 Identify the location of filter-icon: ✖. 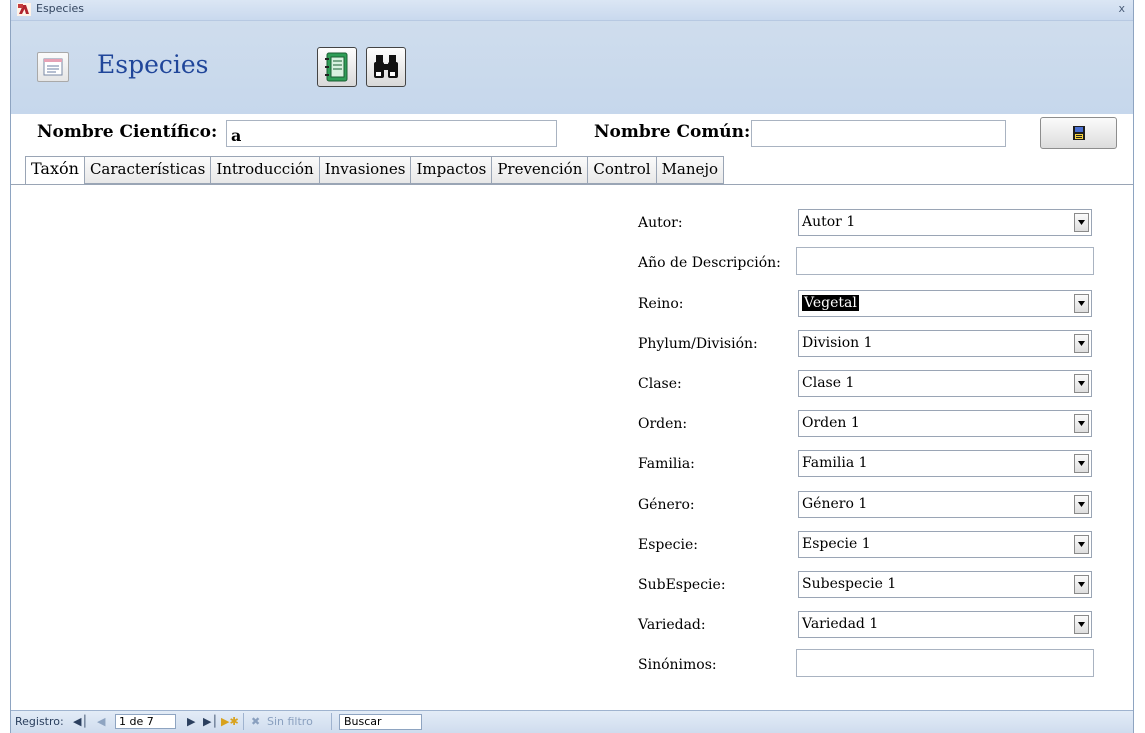
(256, 721).